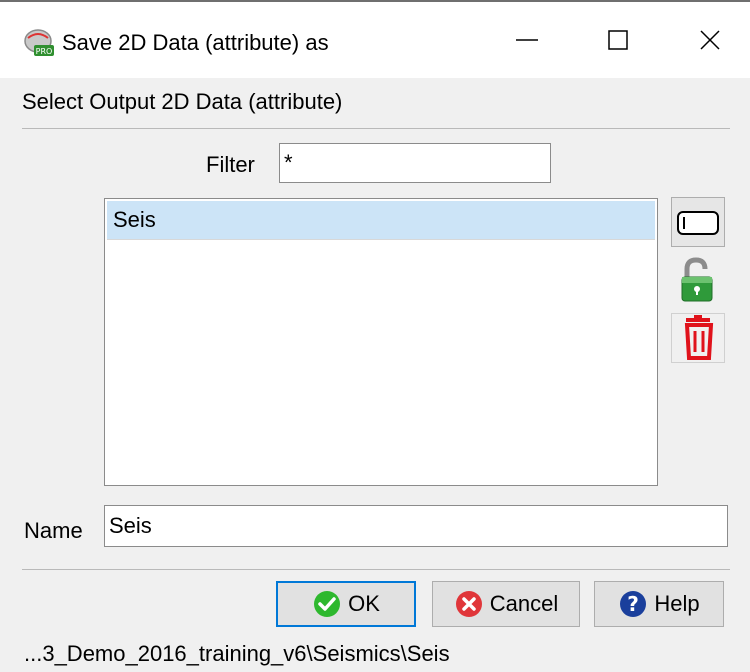 The image size is (750, 672). What do you see at coordinates (237, 653) in the screenshot?
I see `status-path: ...3_Demo_2016_training_v6\Seismics\Seis` at bounding box center [237, 653].